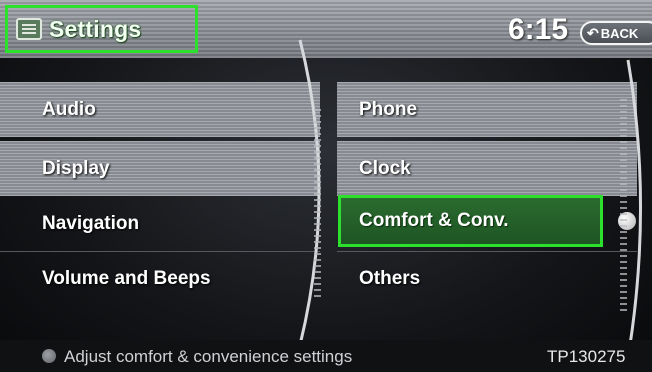 This screenshot has width=652, height=372. Describe the element at coordinates (29, 29) in the screenshot. I see `settings-screen-icon` at that location.